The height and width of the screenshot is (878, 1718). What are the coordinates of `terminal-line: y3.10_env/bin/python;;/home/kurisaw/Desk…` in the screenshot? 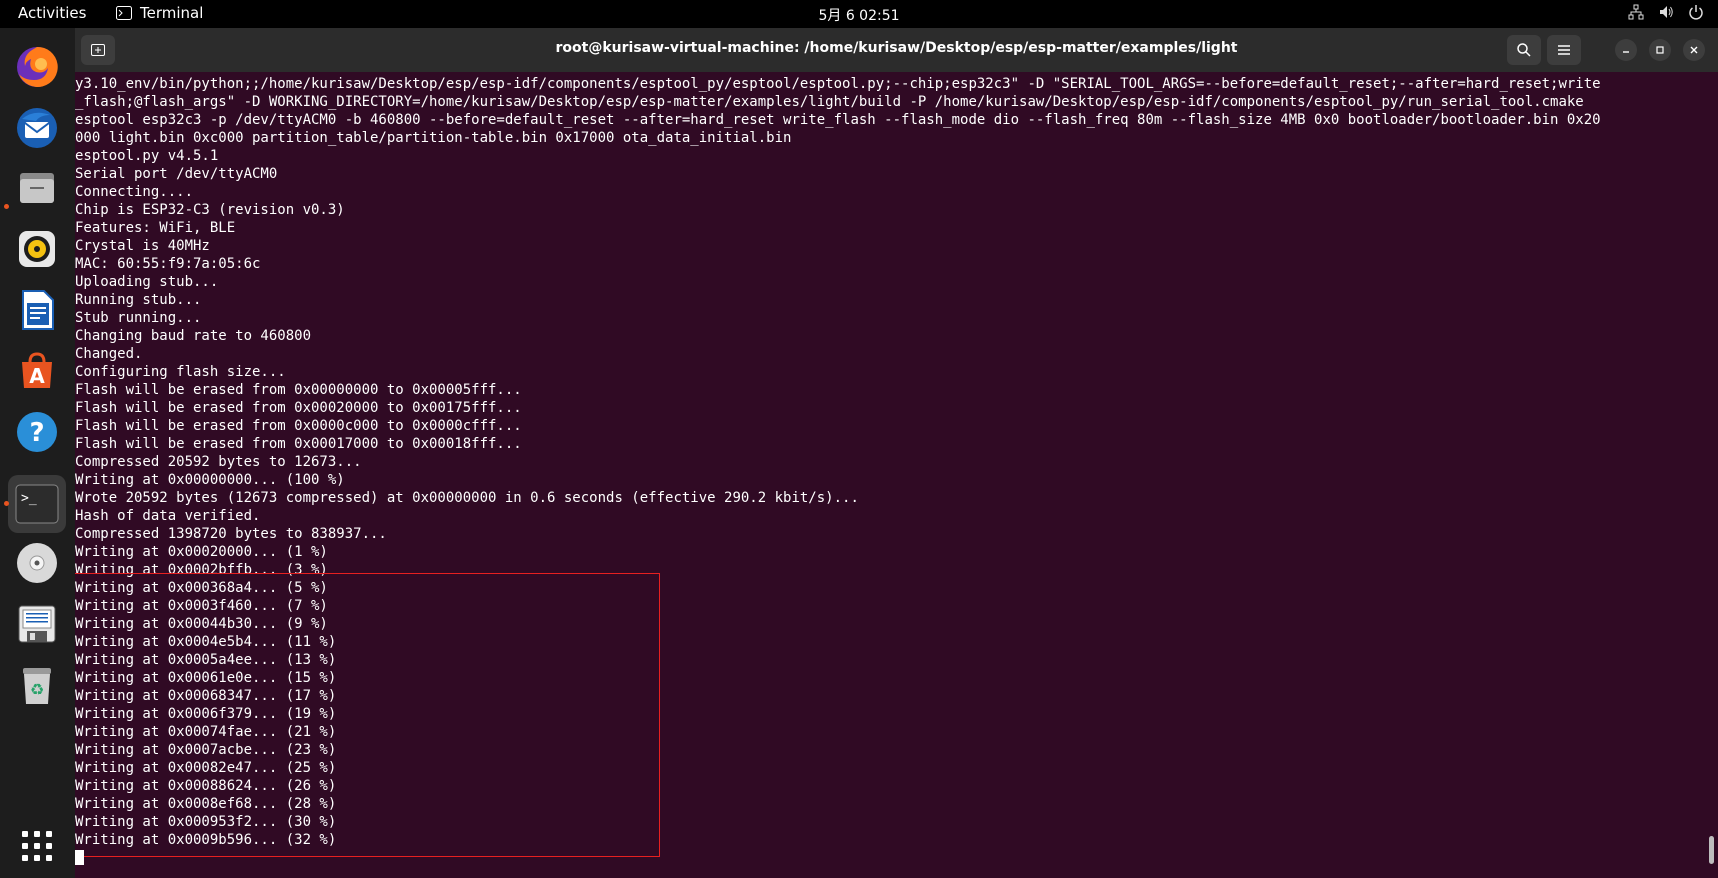 It's located at (838, 84).